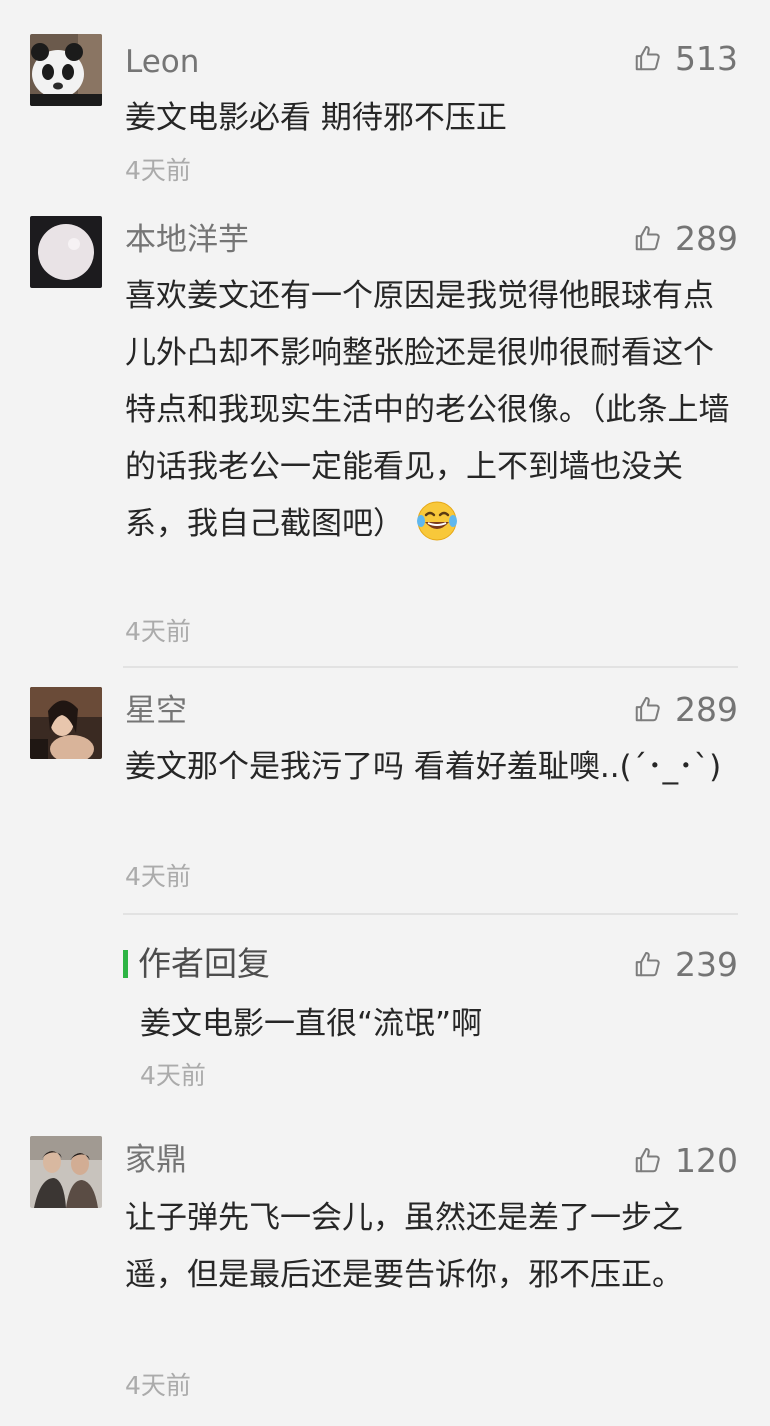 The width and height of the screenshot is (770, 1426). I want to click on panda-avatar, so click(66, 70).